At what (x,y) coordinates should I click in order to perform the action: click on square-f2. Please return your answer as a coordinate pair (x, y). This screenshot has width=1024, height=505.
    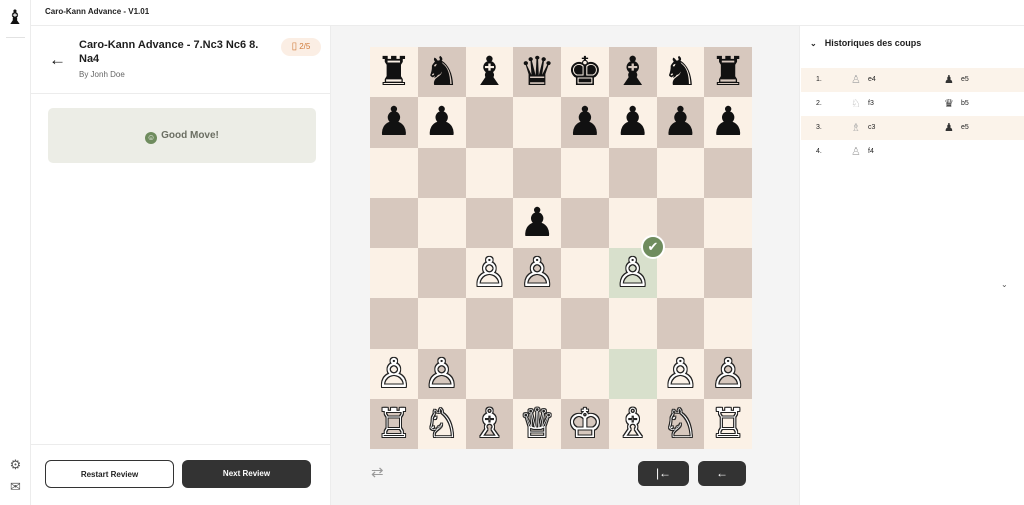
    Looking at the image, I should click on (632, 373).